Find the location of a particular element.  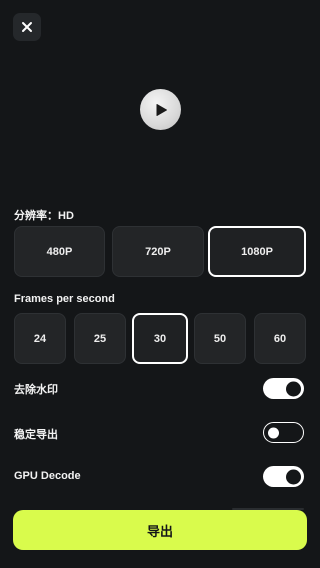

fps-option-60: 60 is located at coordinates (280, 338).